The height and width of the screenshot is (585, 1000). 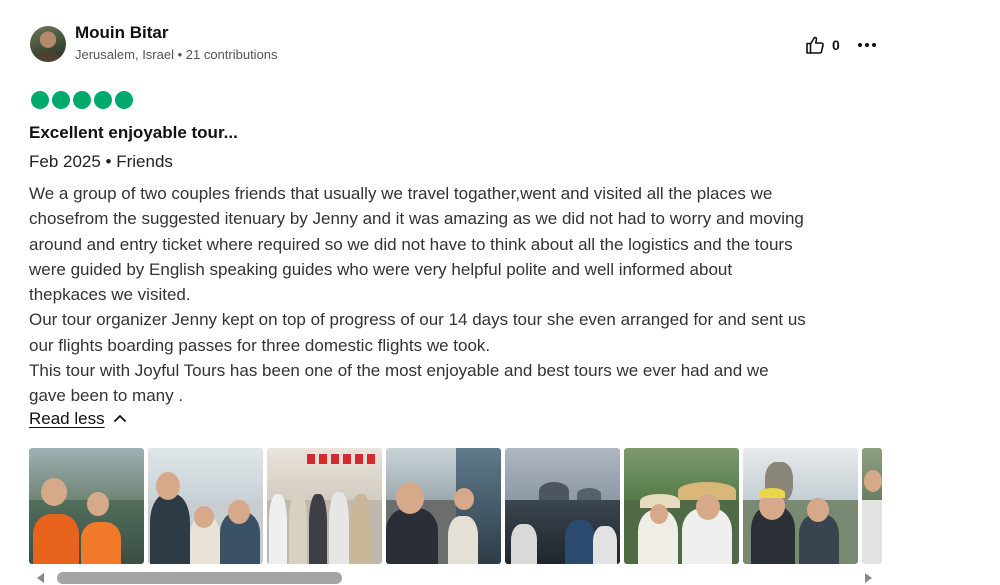 I want to click on thumbs-up-icon, so click(x=815, y=45).